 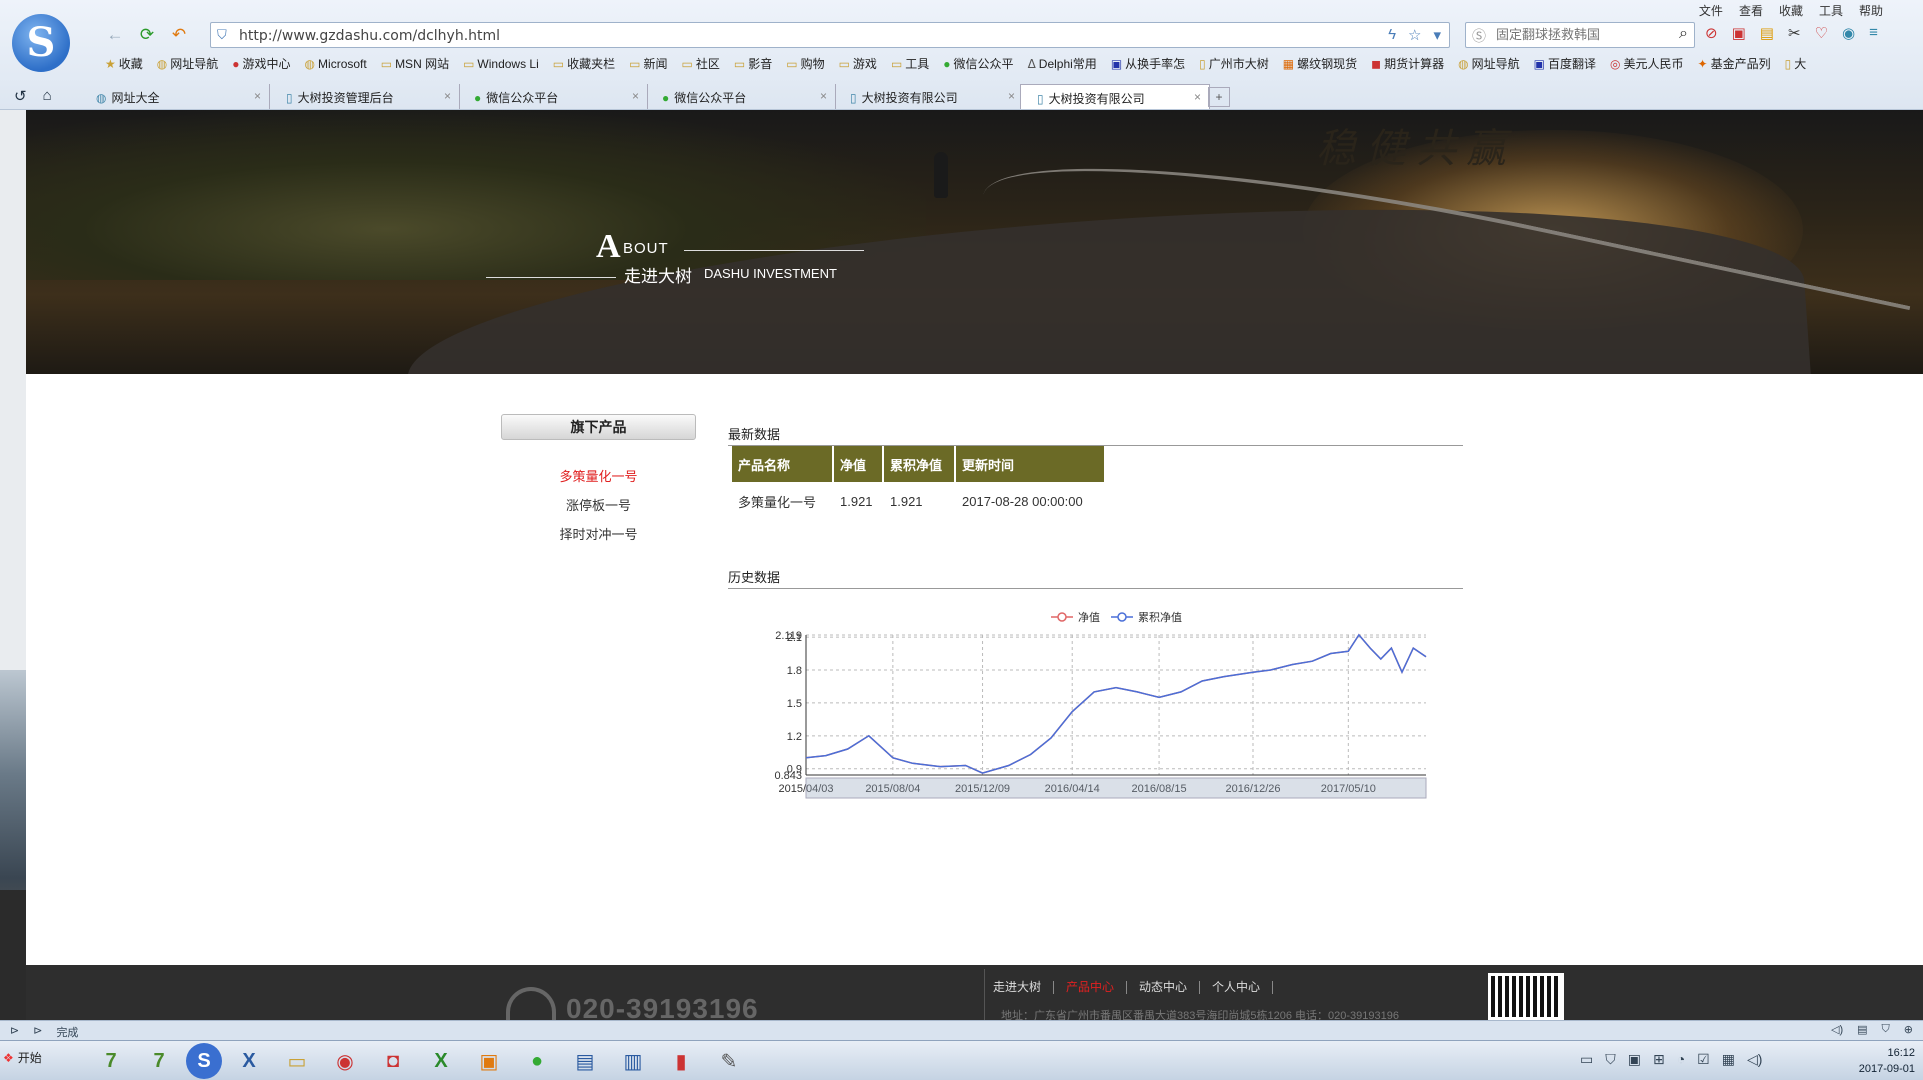 I want to click on lightning-icon: ϟ, so click(x=1392, y=35).